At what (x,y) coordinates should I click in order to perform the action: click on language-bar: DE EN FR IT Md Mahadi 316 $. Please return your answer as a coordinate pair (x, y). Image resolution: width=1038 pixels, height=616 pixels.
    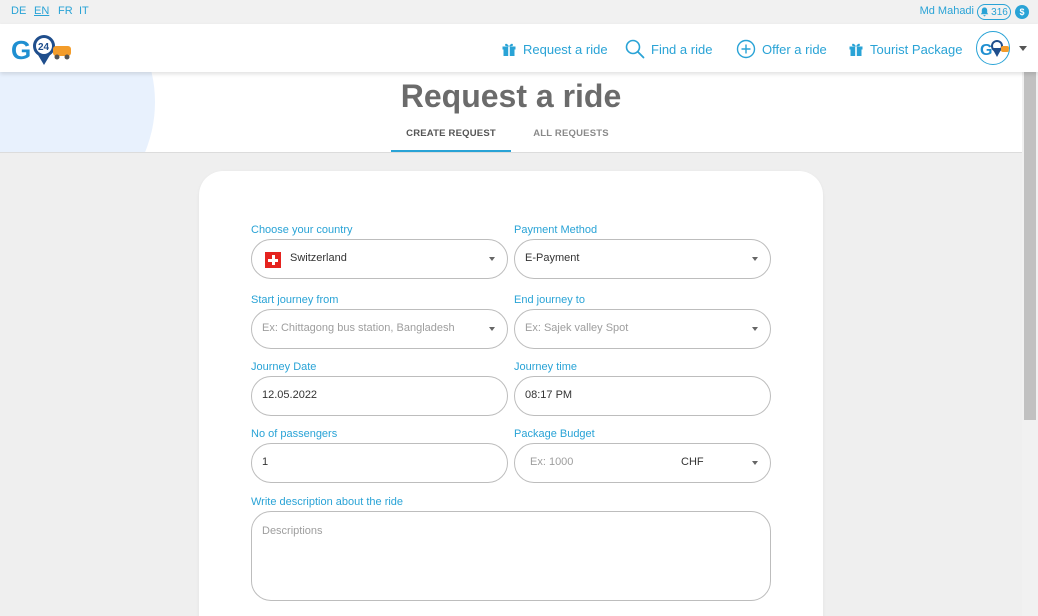
    Looking at the image, I should click on (519, 12).